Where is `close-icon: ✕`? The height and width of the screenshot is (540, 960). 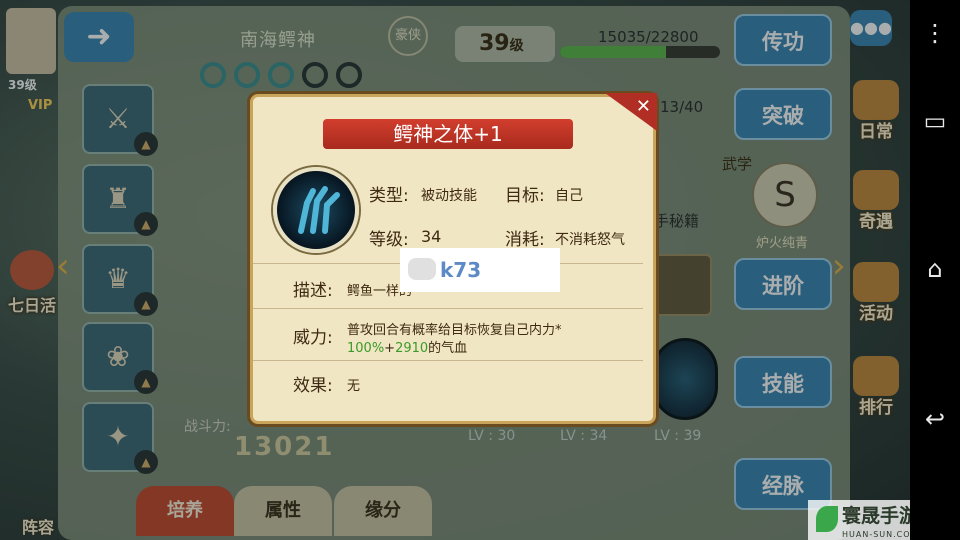
close-icon: ✕ is located at coordinates (631, 112).